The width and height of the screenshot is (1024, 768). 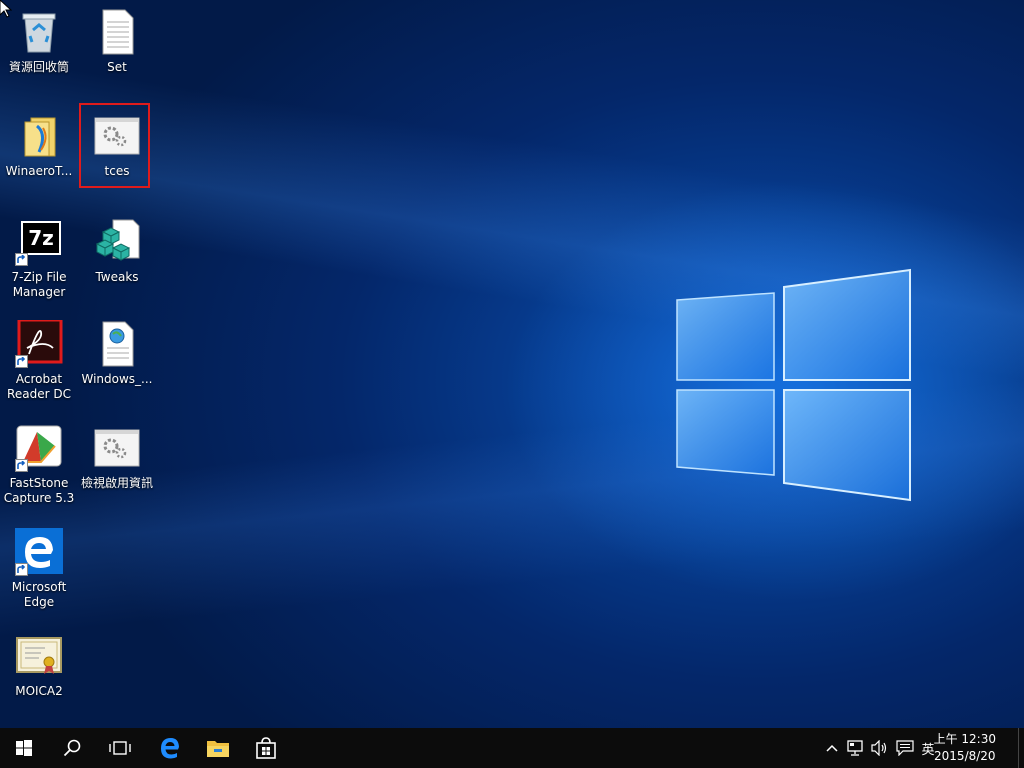 I want to click on desktop-icon-label: FastStone Capture 5.3, so click(x=39, y=490).